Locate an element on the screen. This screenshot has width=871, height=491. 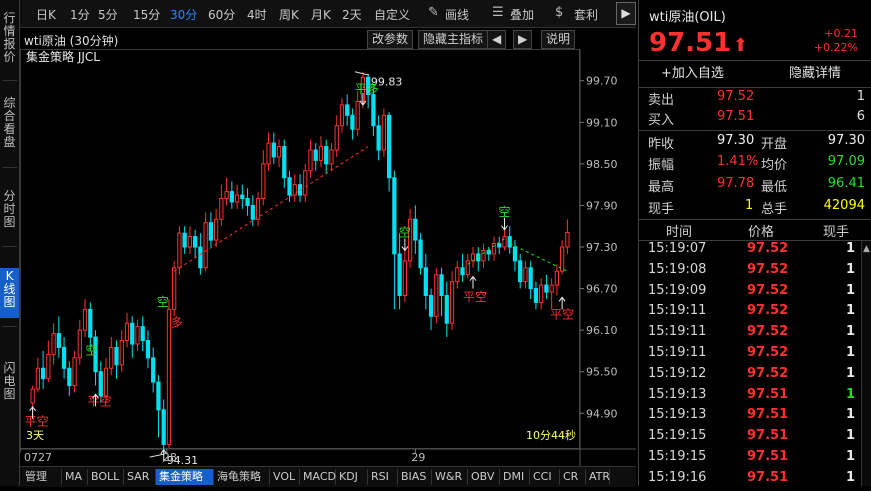
arbitrage-button: 套利 is located at coordinates (586, 14).